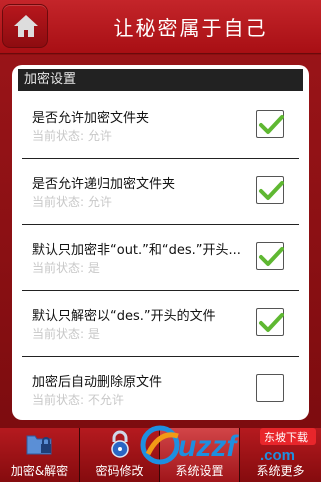 Image resolution: width=321 pixels, height=482 pixels. I want to click on setting-row-delete-original: 加密后自动删除原文件 当前状态: 不允许, so click(160, 388).